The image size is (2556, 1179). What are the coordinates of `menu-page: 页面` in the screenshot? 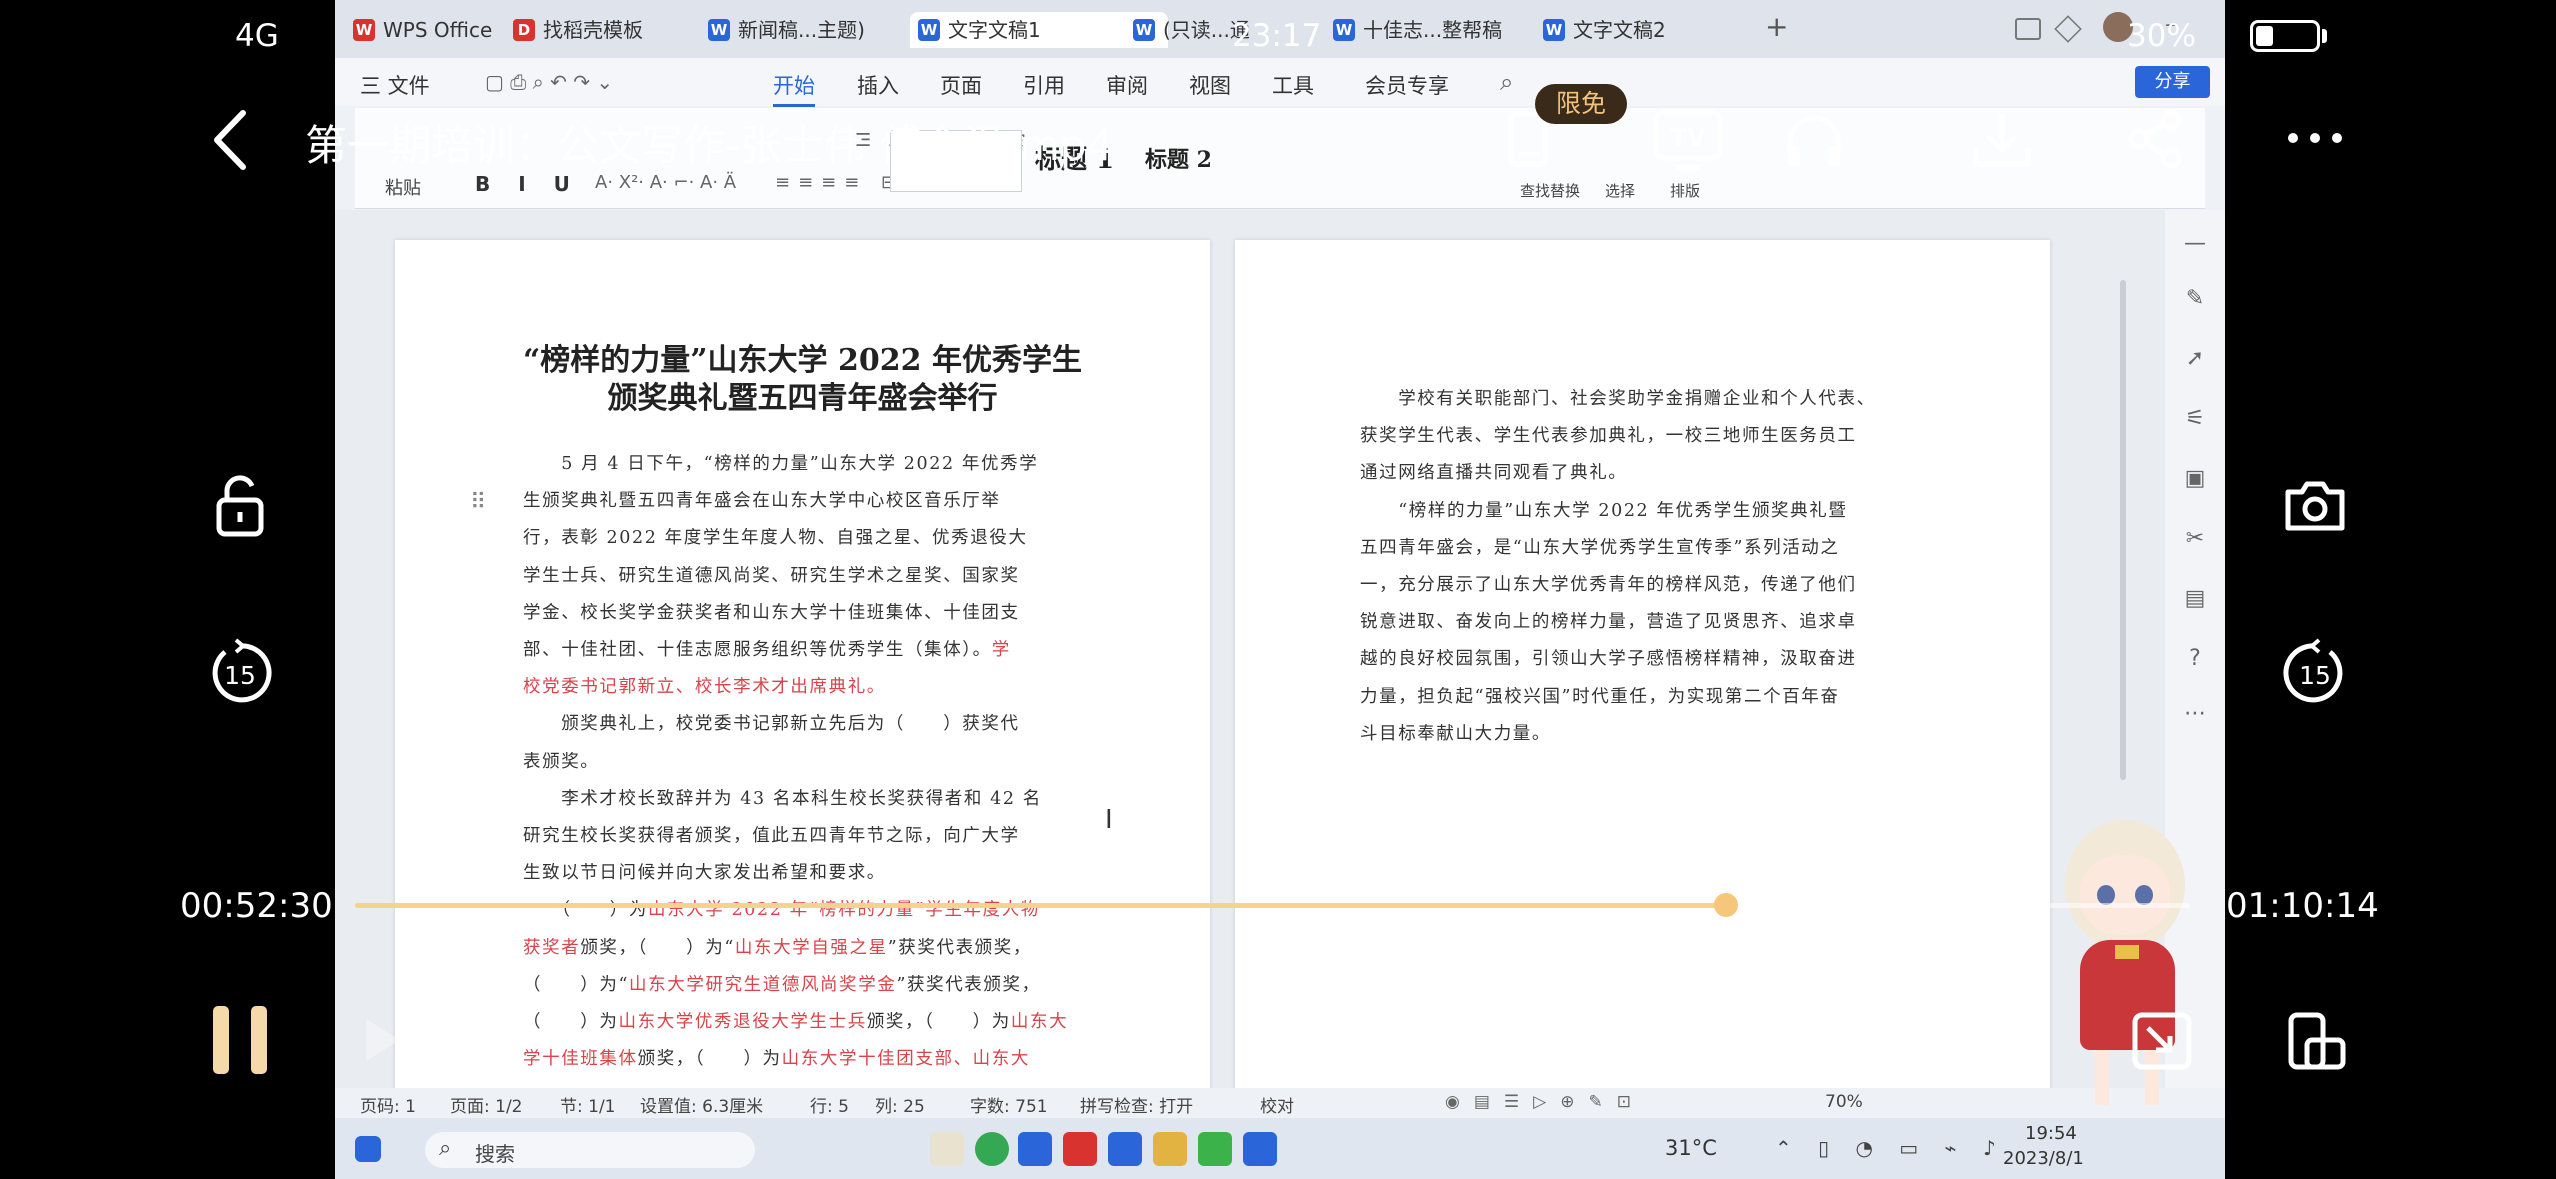 It's located at (961, 85).